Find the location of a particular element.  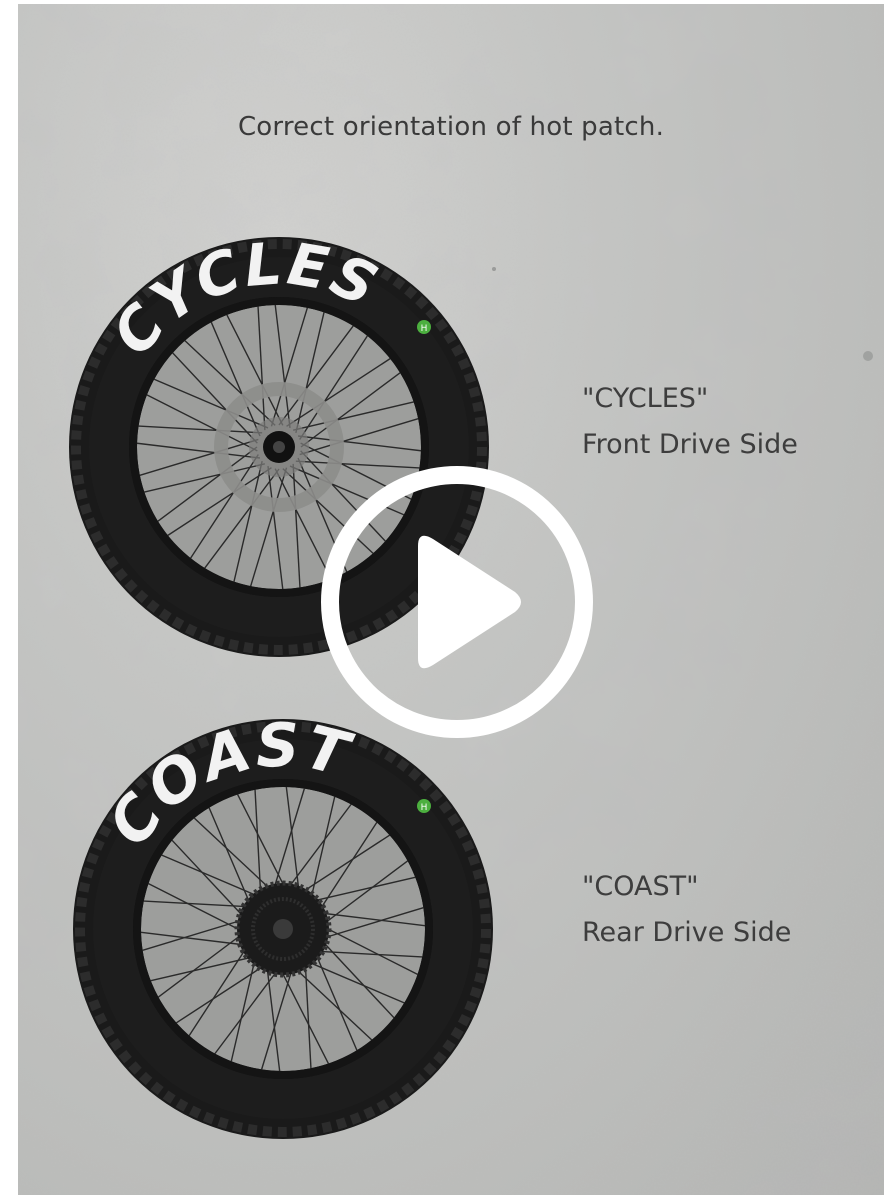

play-icon is located at coordinates (469, 602).